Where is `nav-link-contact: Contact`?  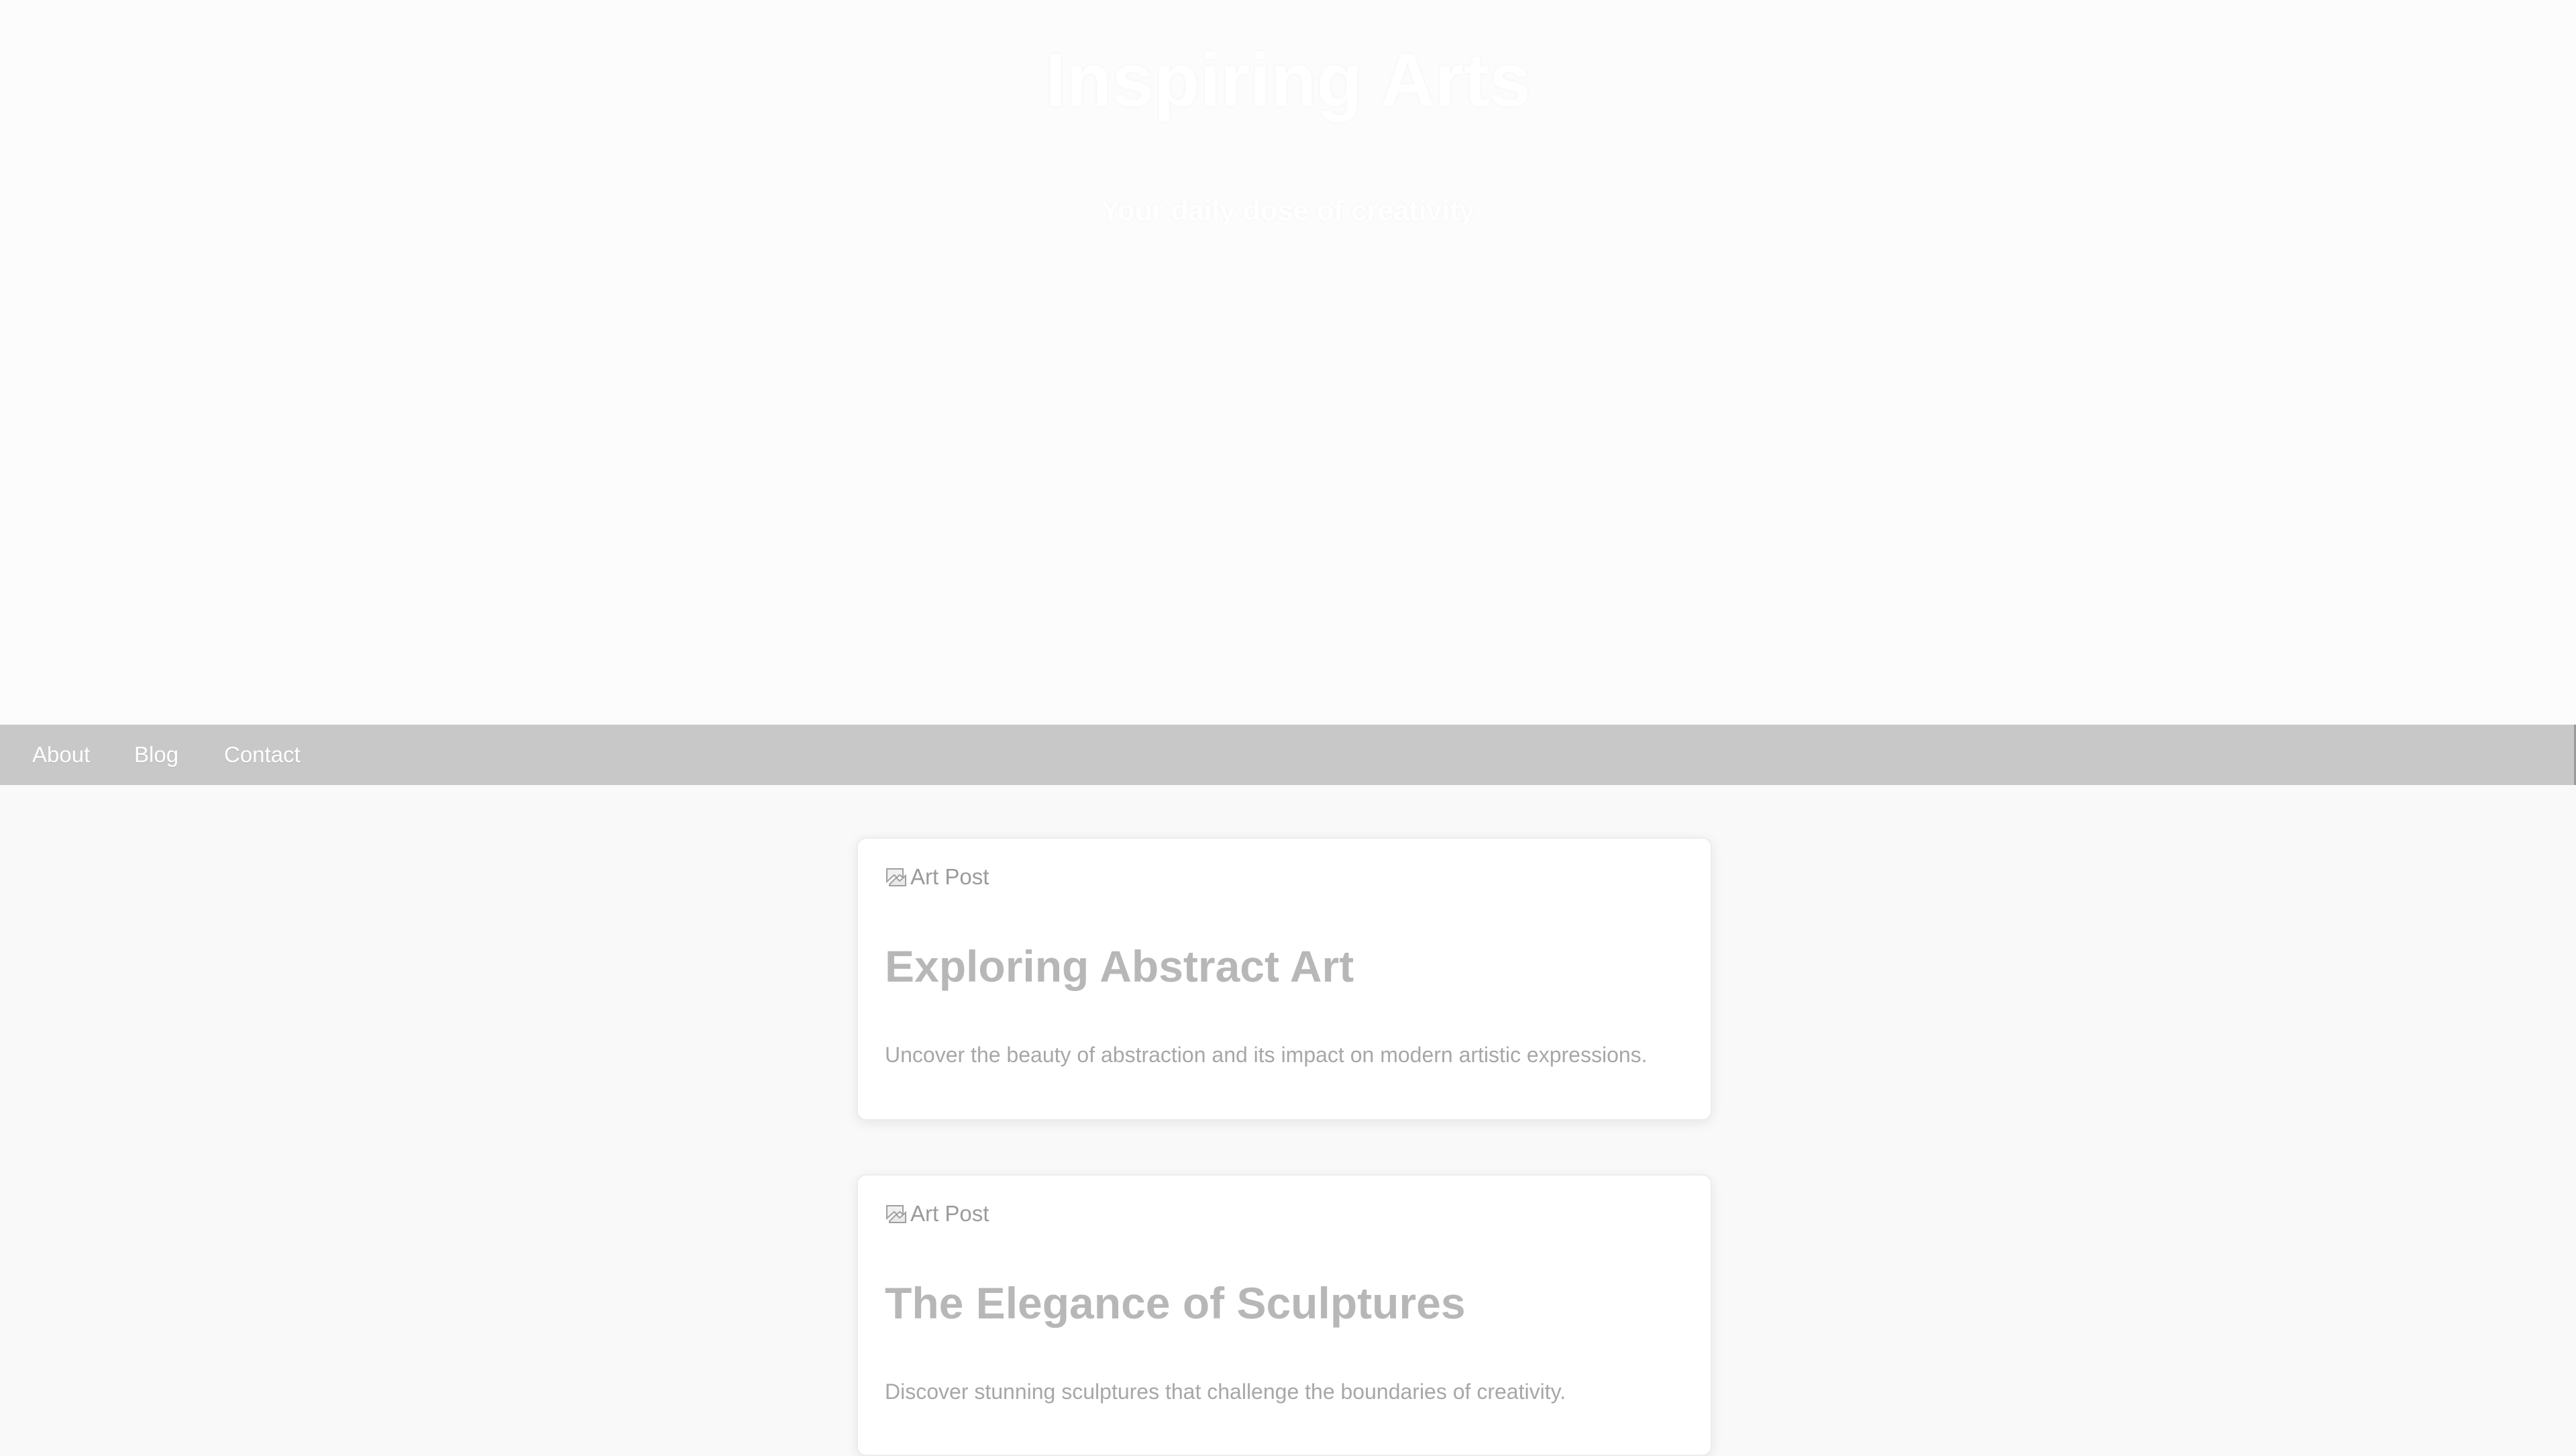 nav-link-contact: Contact is located at coordinates (262, 755).